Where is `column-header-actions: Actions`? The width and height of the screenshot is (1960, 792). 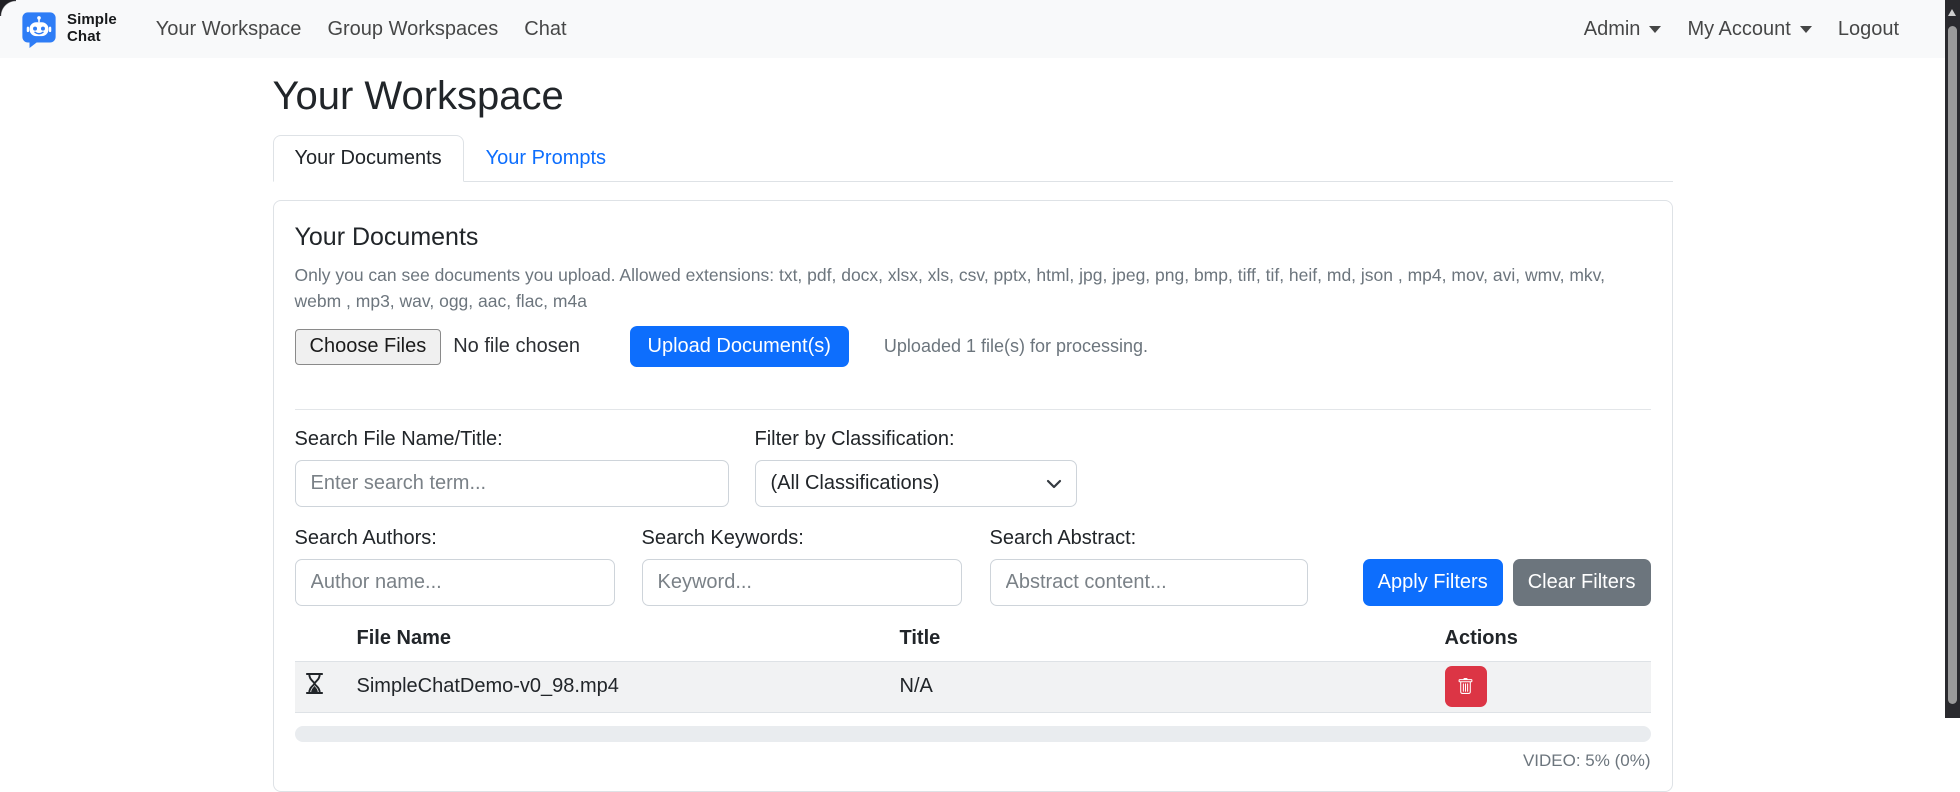 column-header-actions: Actions is located at coordinates (1481, 637).